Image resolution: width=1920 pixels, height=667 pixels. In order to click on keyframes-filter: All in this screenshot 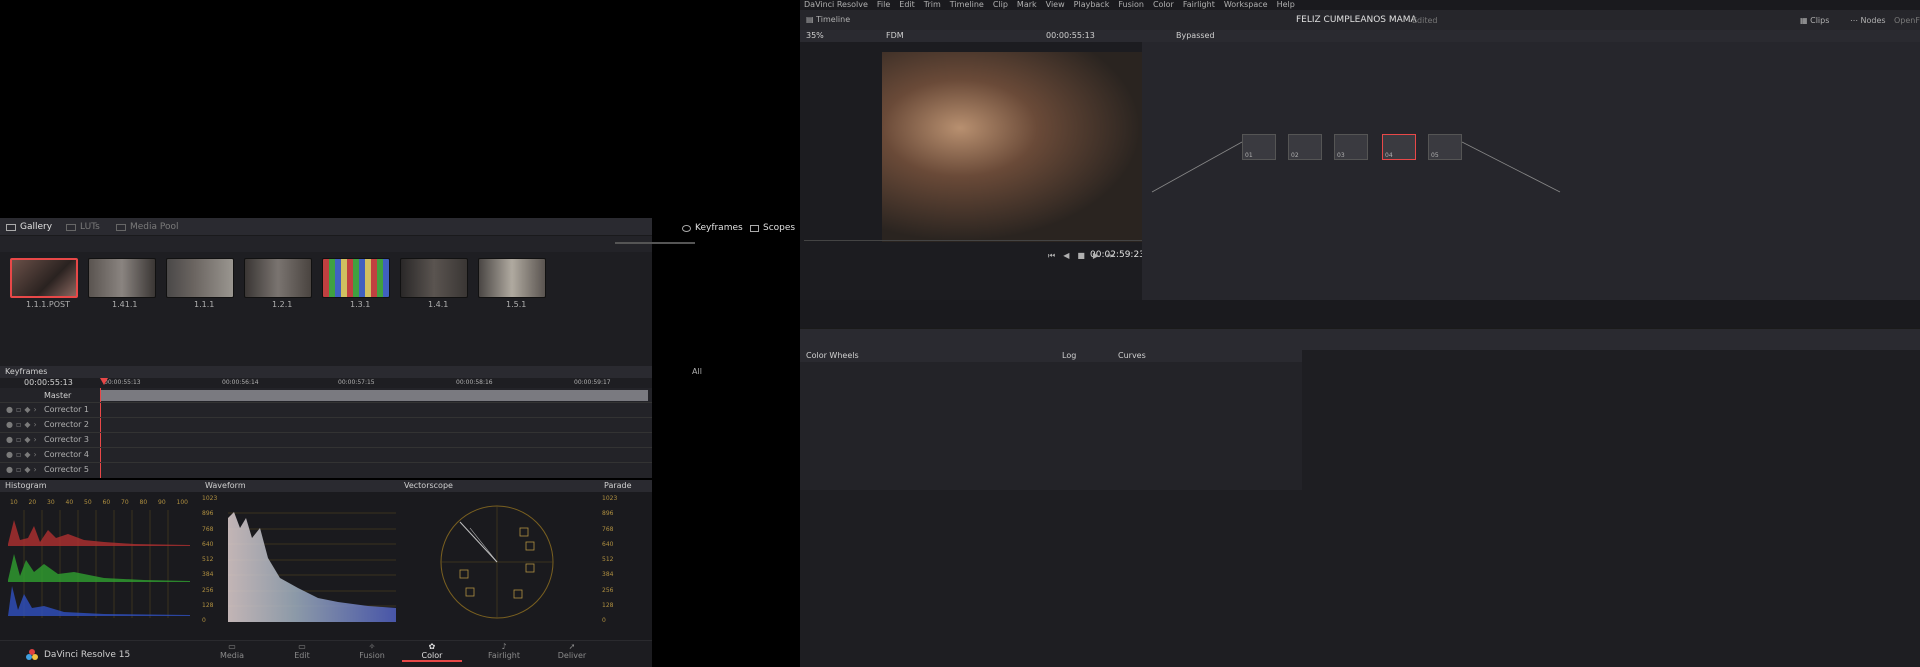, I will do `click(697, 372)`.